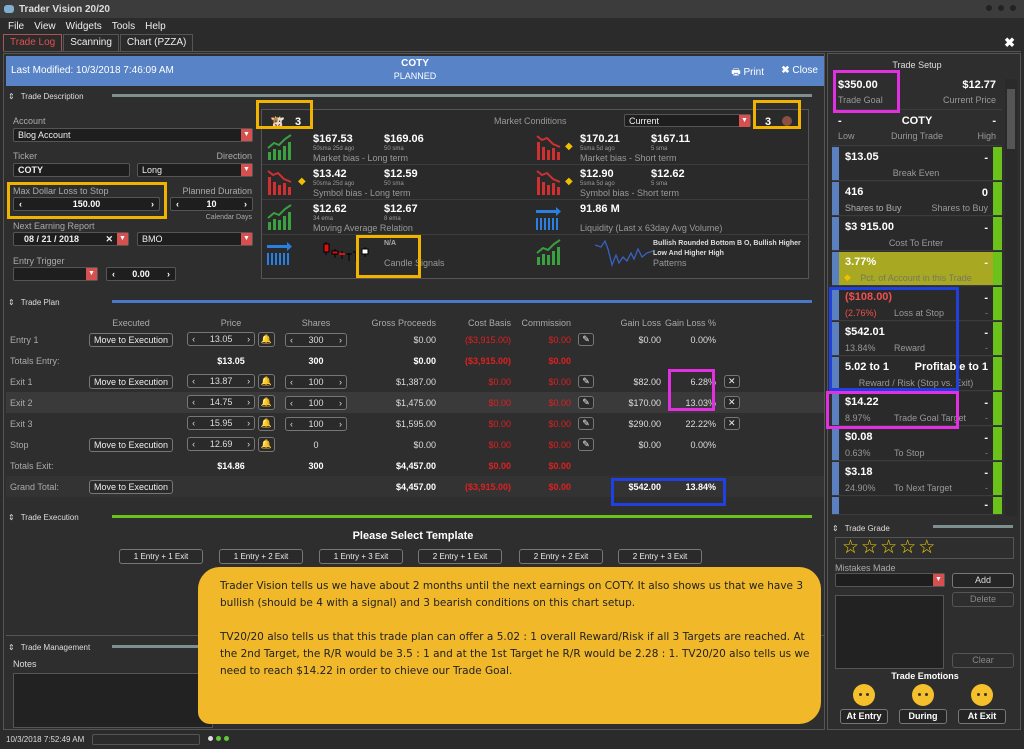  What do you see at coordinates (161, 556) in the screenshot?
I see `template-button: 1 Entry + 1 Exit` at bounding box center [161, 556].